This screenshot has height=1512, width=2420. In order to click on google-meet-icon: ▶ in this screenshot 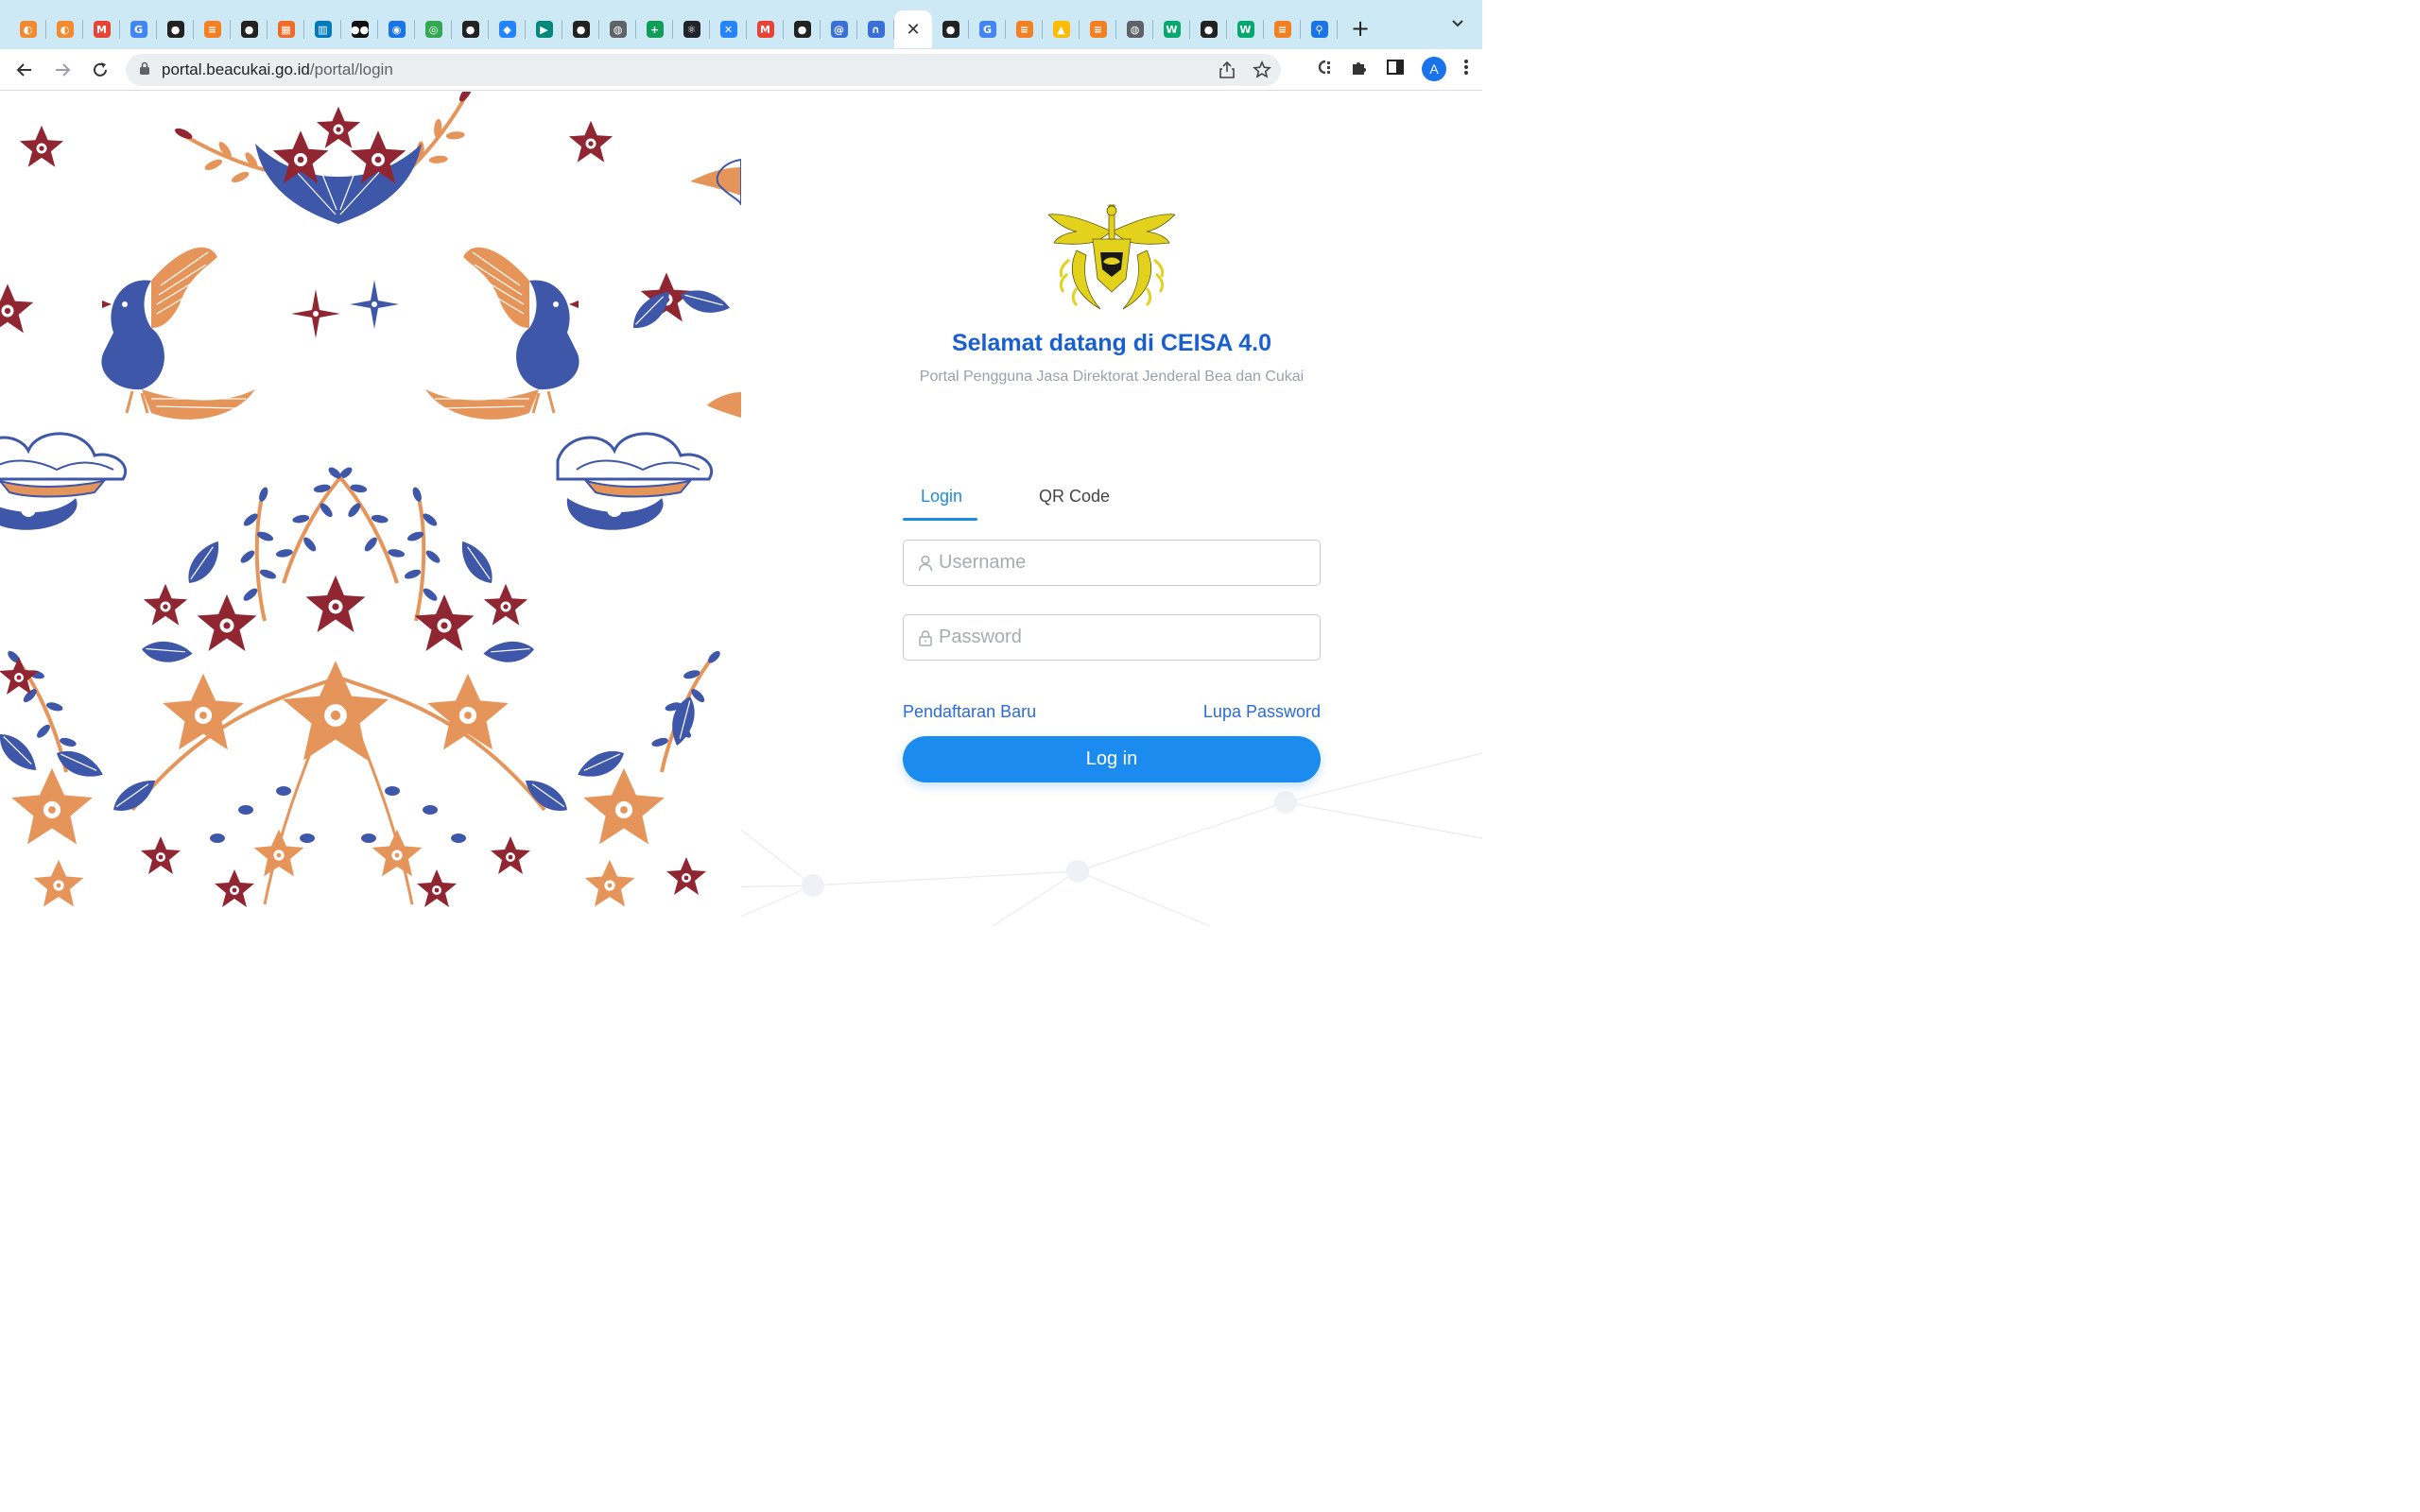, I will do `click(544, 29)`.